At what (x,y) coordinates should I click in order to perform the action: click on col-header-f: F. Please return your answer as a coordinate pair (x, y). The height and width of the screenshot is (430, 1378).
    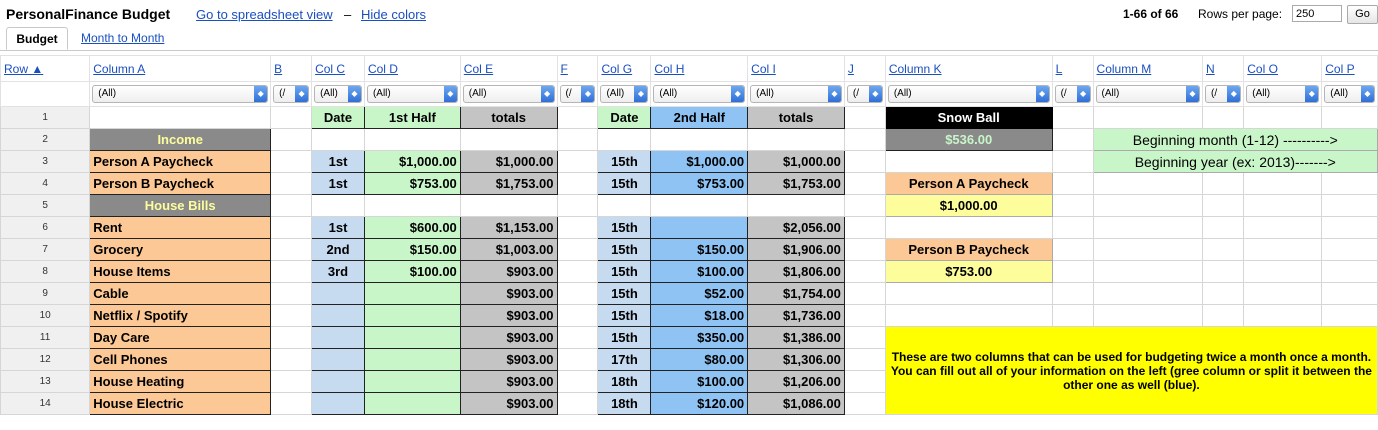
    Looking at the image, I should click on (577, 68).